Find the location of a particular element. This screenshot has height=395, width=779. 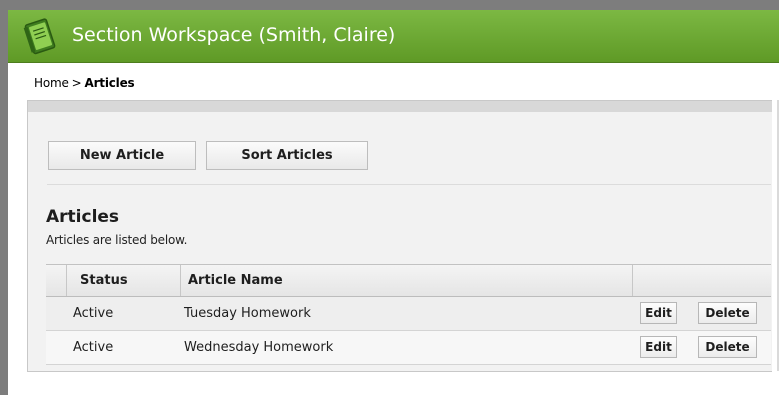

toolbar-divider is located at coordinates (409, 184).